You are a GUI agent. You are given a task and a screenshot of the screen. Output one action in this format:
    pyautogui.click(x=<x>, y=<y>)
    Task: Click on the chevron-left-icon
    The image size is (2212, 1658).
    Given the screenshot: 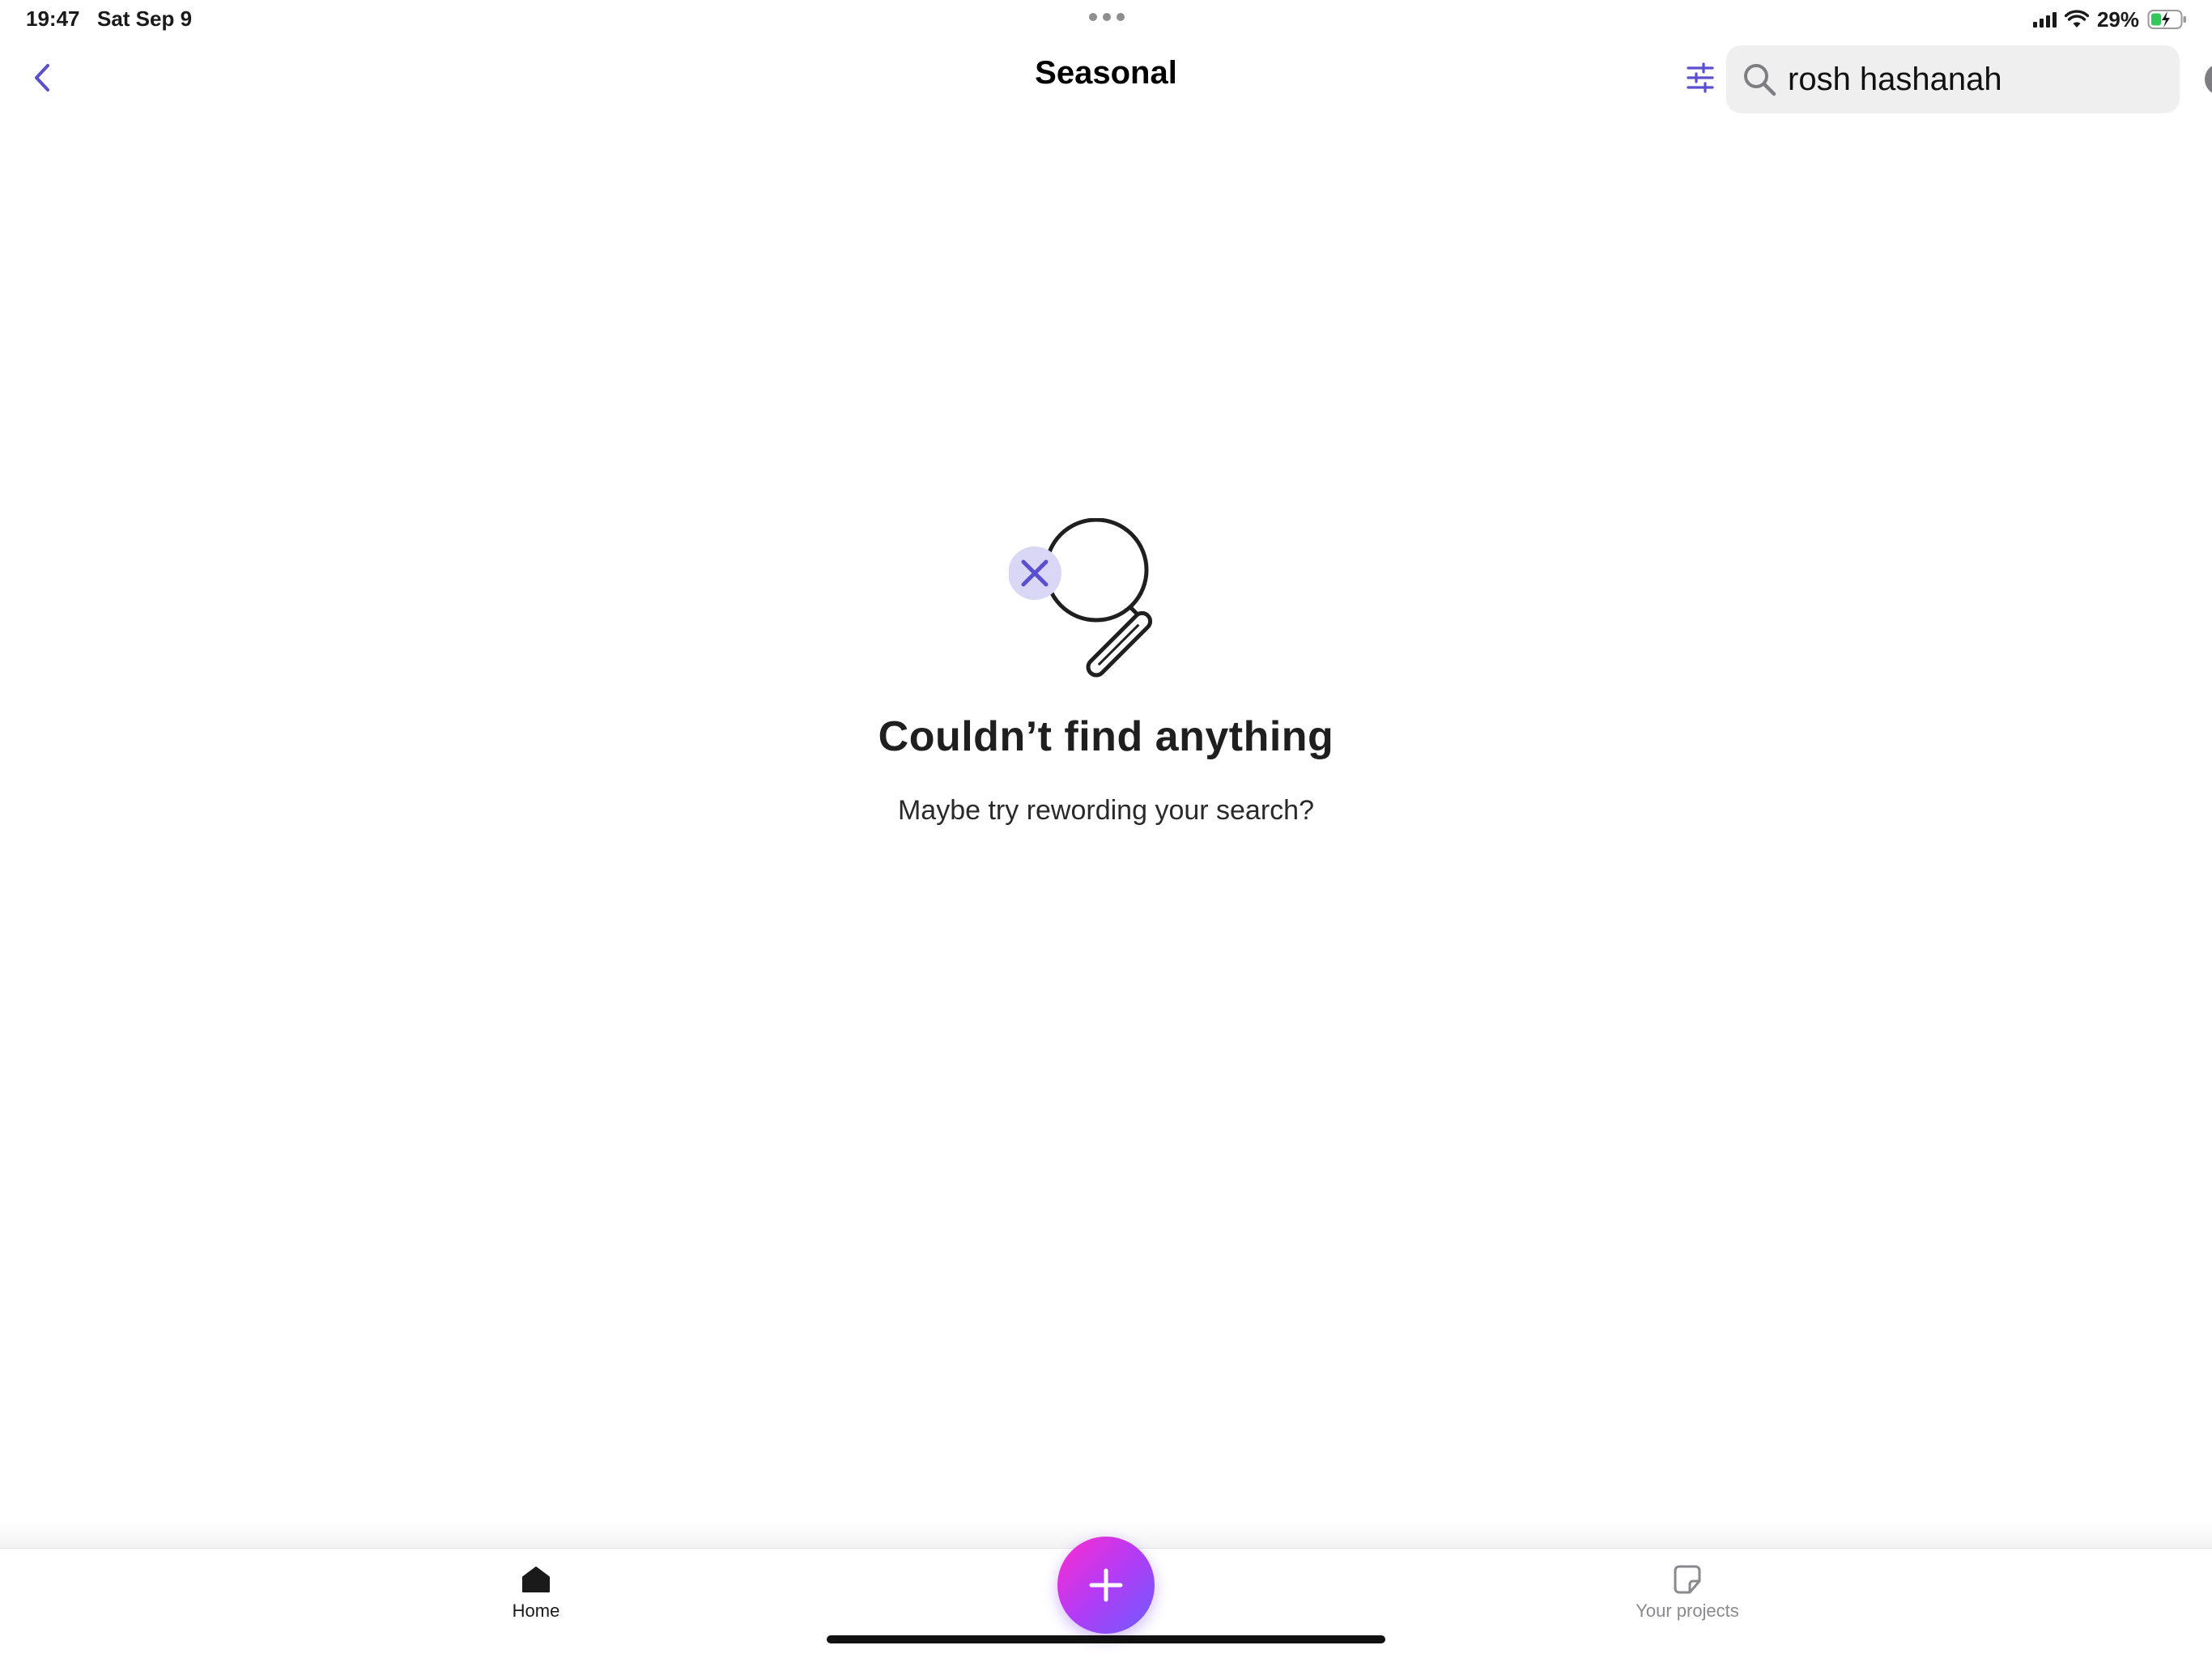 What is the action you would take?
    pyautogui.click(x=42, y=77)
    